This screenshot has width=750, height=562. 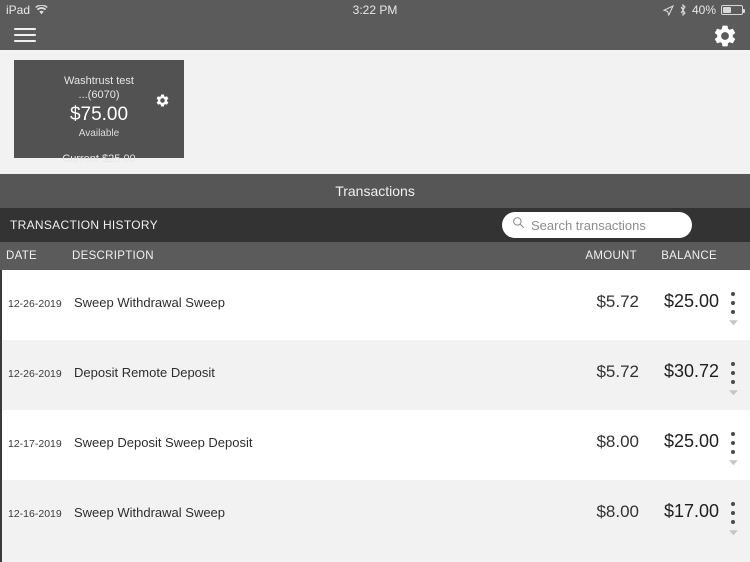 I want to click on account-name: Washtrust test, so click(x=99, y=81).